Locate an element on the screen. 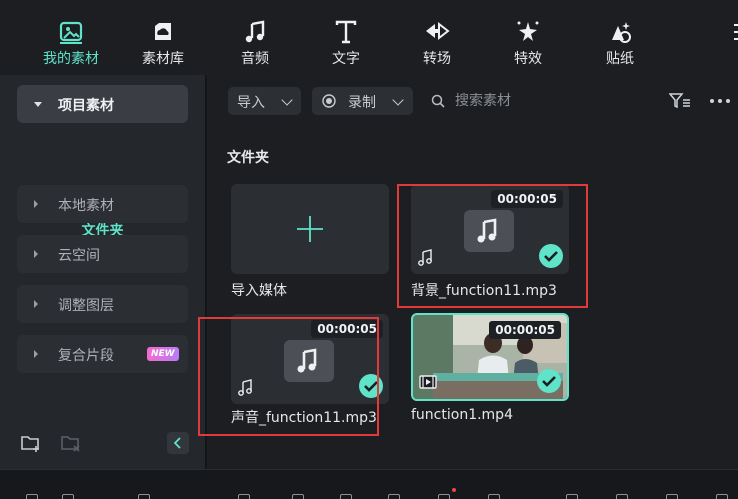 This screenshot has width=738, height=499. tab-stickers-label: 贴纸 is located at coordinates (620, 59).